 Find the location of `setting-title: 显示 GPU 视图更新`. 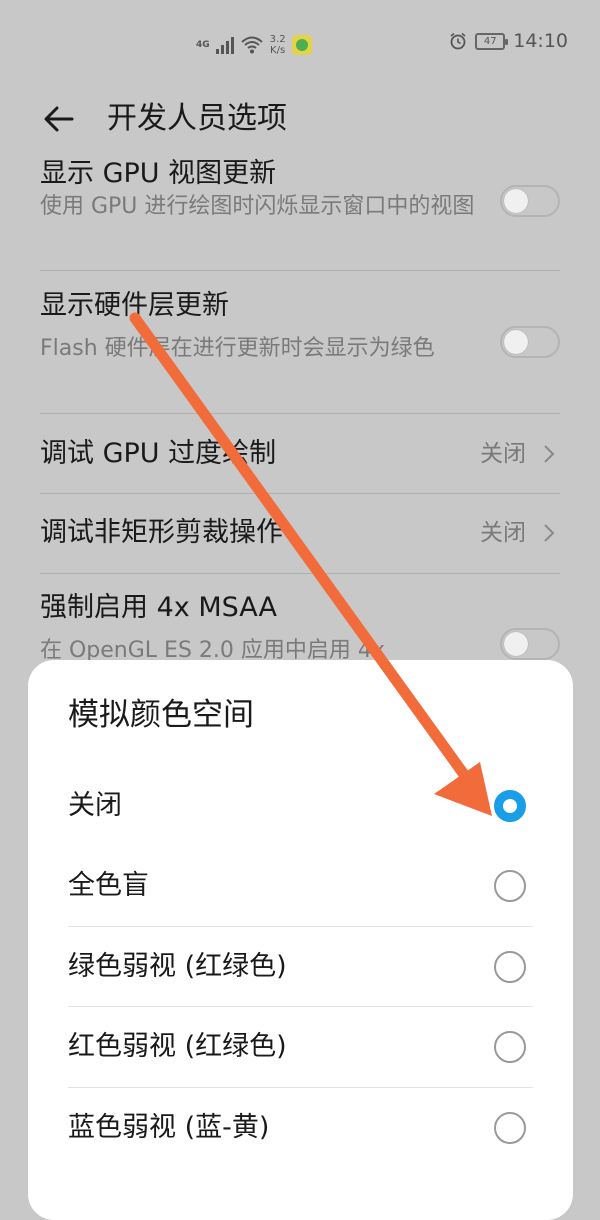

setting-title: 显示 GPU 视图更新 is located at coordinates (158, 173).